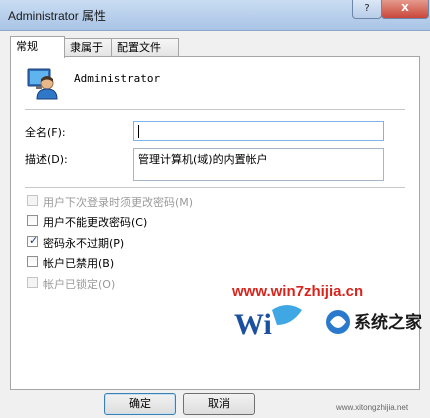  What do you see at coordinates (219, 404) in the screenshot?
I see `cancel-button: 取消` at bounding box center [219, 404].